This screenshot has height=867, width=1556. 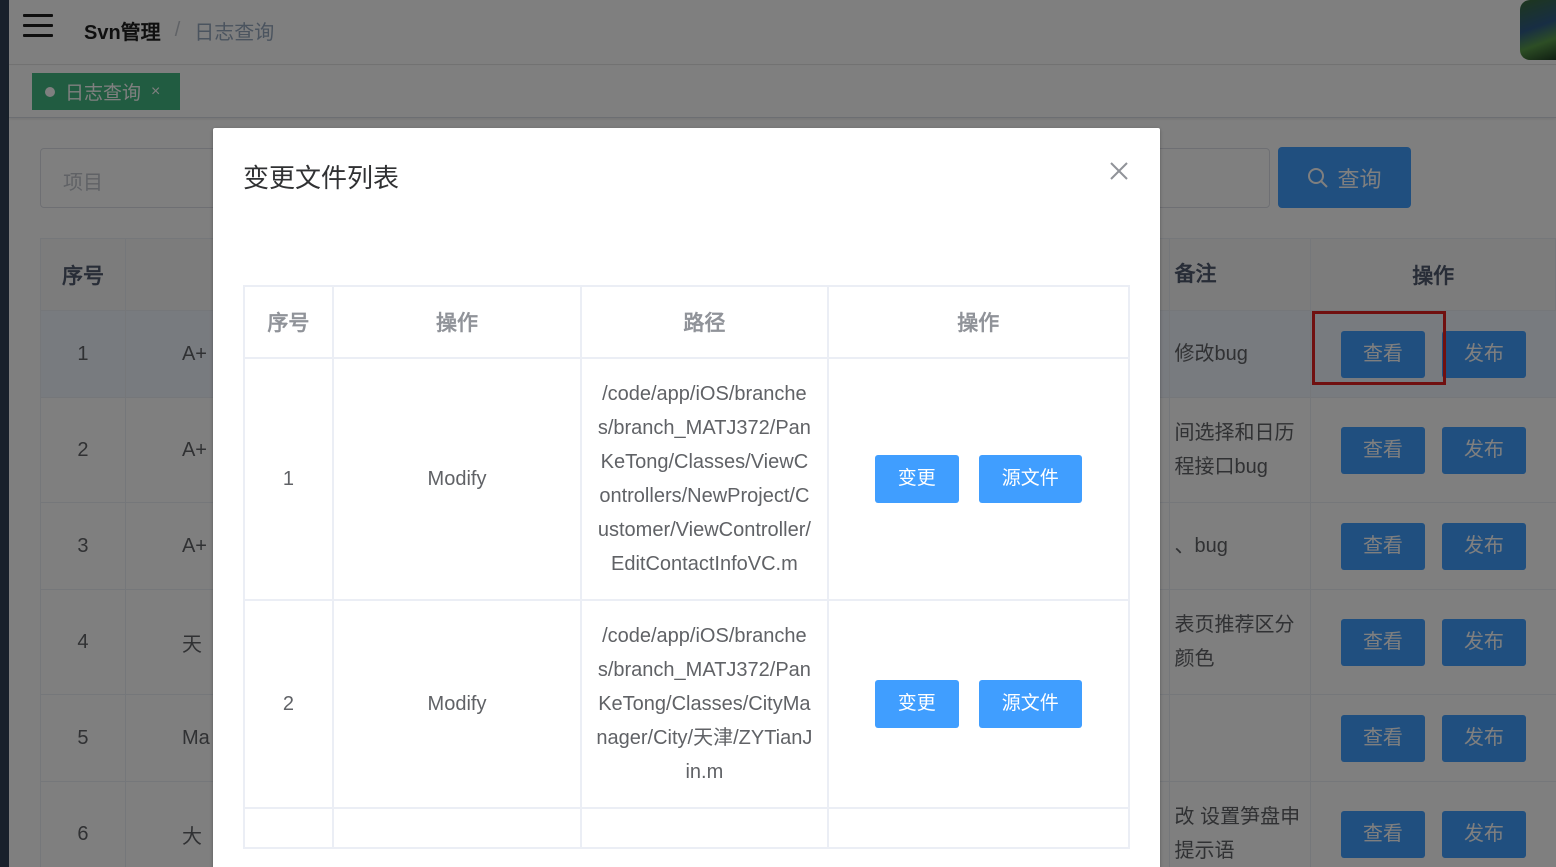 What do you see at coordinates (457, 322) in the screenshot?
I see `files-header-action: 操作` at bounding box center [457, 322].